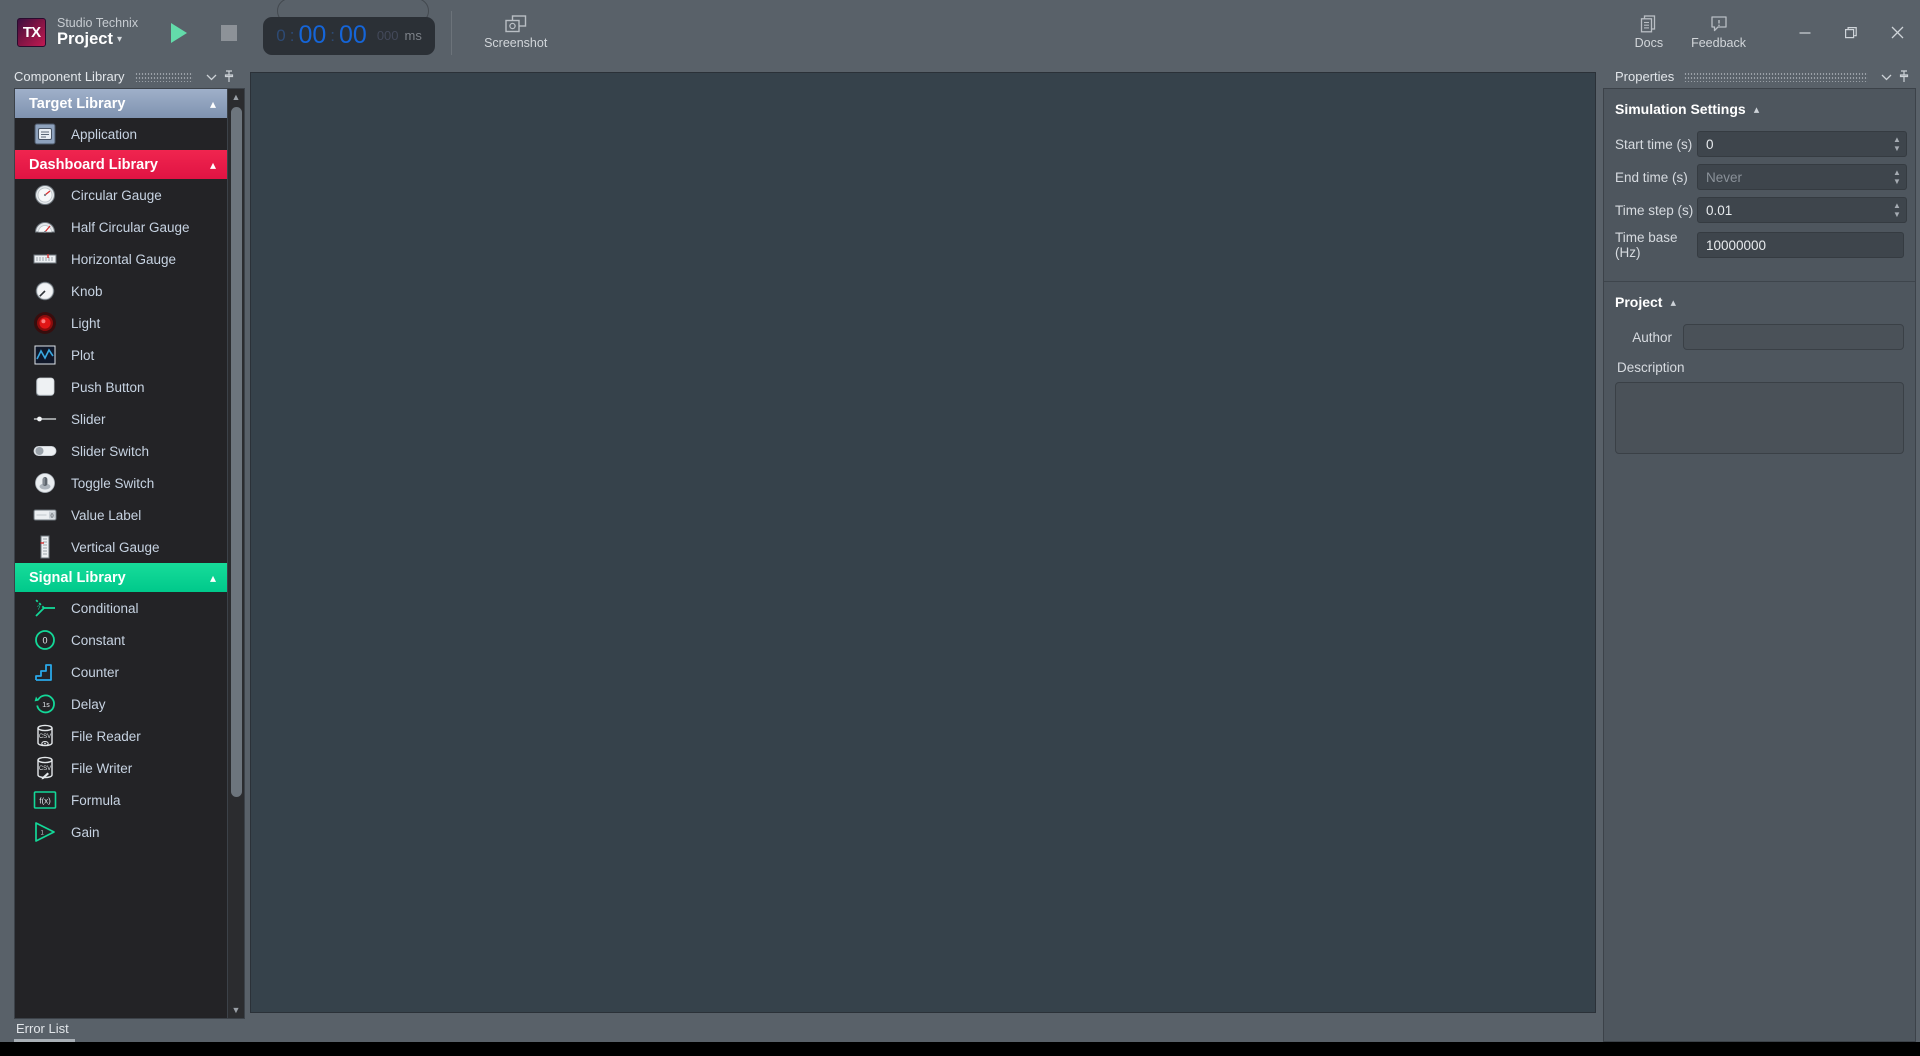 The width and height of the screenshot is (1920, 1056). Describe the element at coordinates (1851, 32) in the screenshot. I see `maximize-button` at that location.